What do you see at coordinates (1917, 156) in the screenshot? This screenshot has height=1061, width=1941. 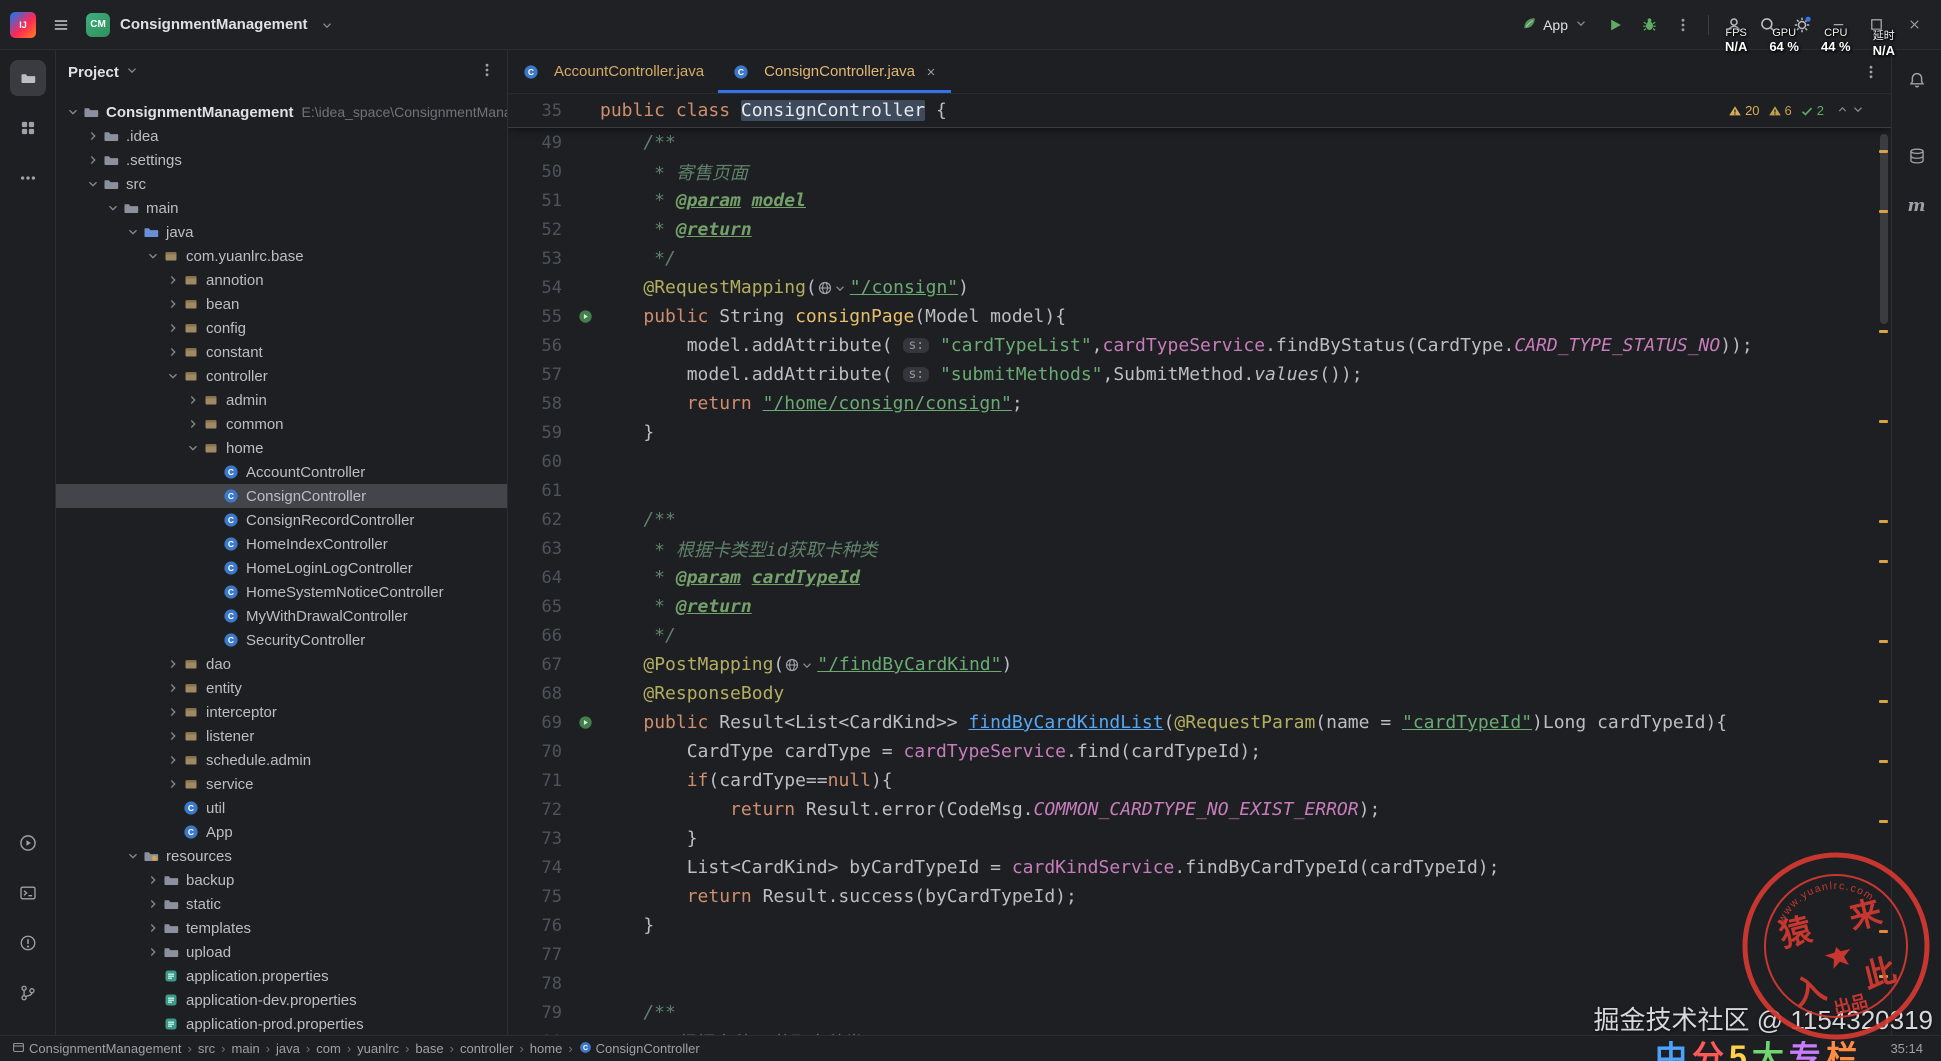 I see `database-tool-icon` at bounding box center [1917, 156].